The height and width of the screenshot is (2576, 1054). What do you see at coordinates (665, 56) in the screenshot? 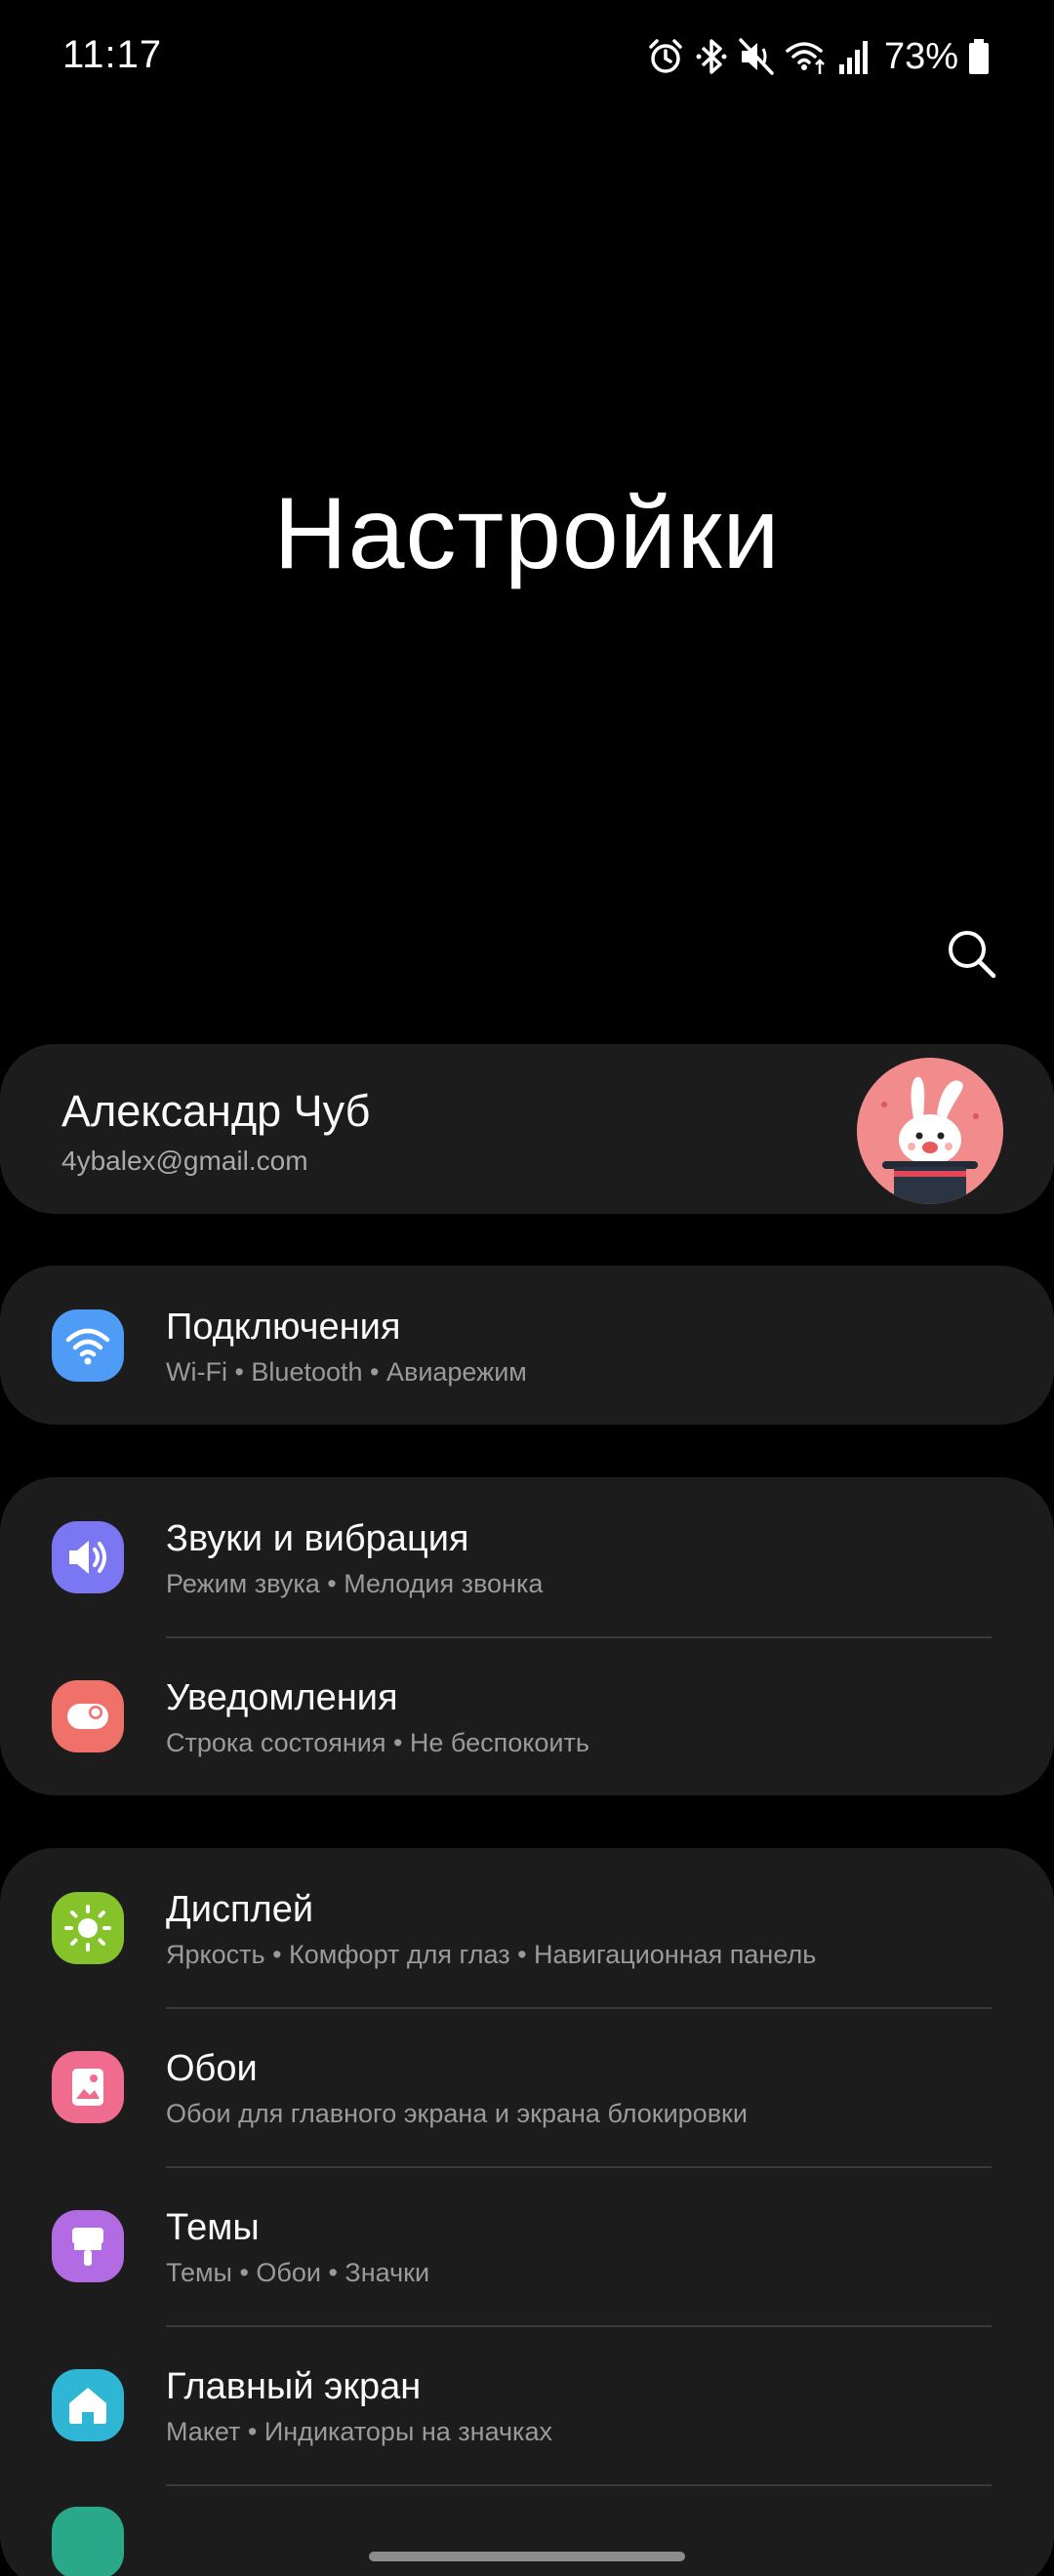
I see `alarm-icon` at bounding box center [665, 56].